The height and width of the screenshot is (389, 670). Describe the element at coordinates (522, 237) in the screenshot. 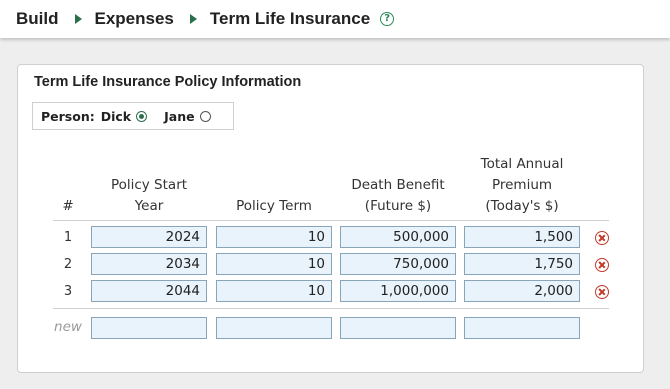

I see `annual-premium-input: 1,500` at that location.